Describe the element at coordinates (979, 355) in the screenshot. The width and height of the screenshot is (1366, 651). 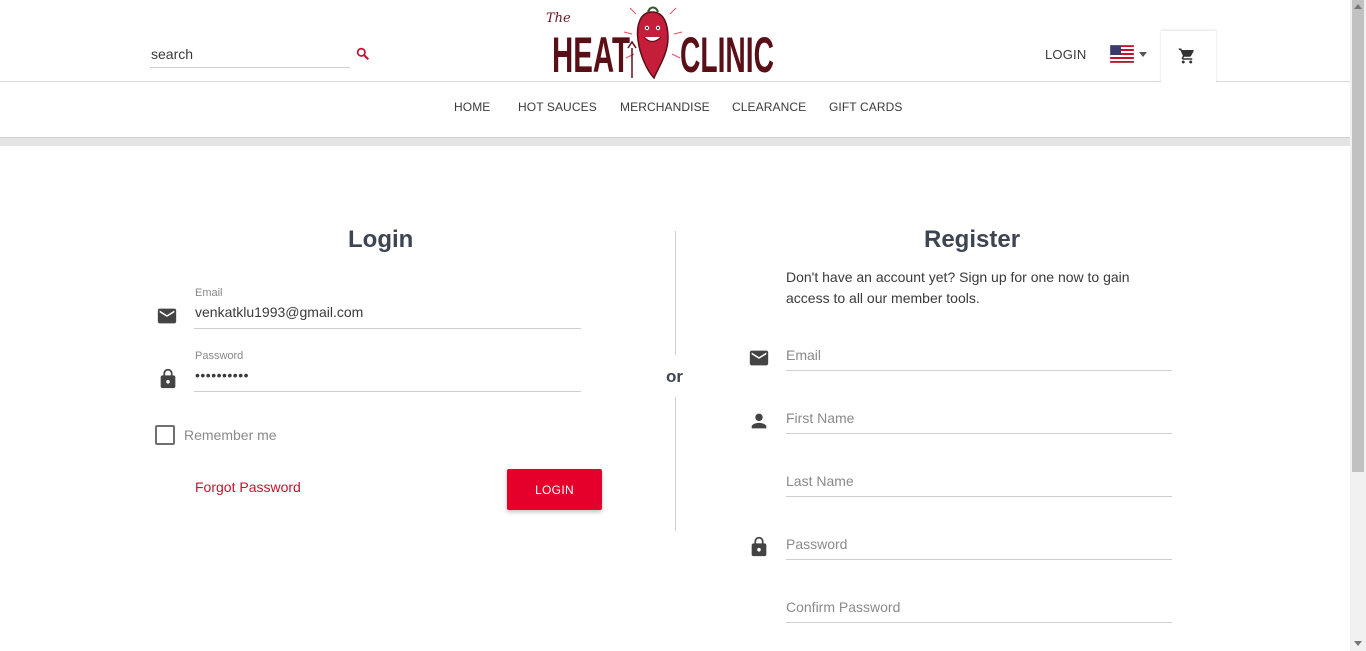
I see `register-email-input` at that location.